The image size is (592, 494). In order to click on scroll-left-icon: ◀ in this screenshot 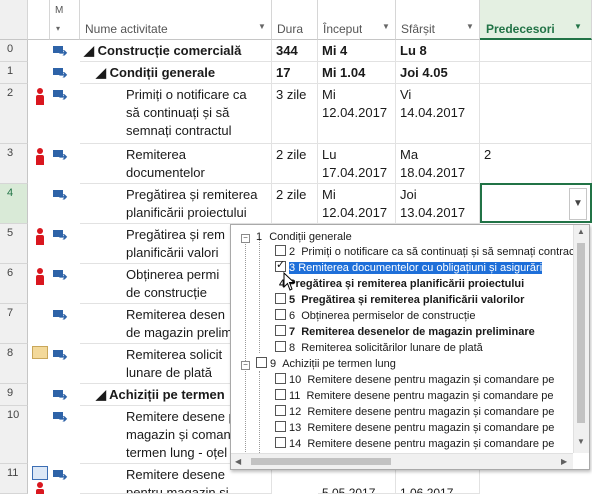, I will do `click(238, 461)`.